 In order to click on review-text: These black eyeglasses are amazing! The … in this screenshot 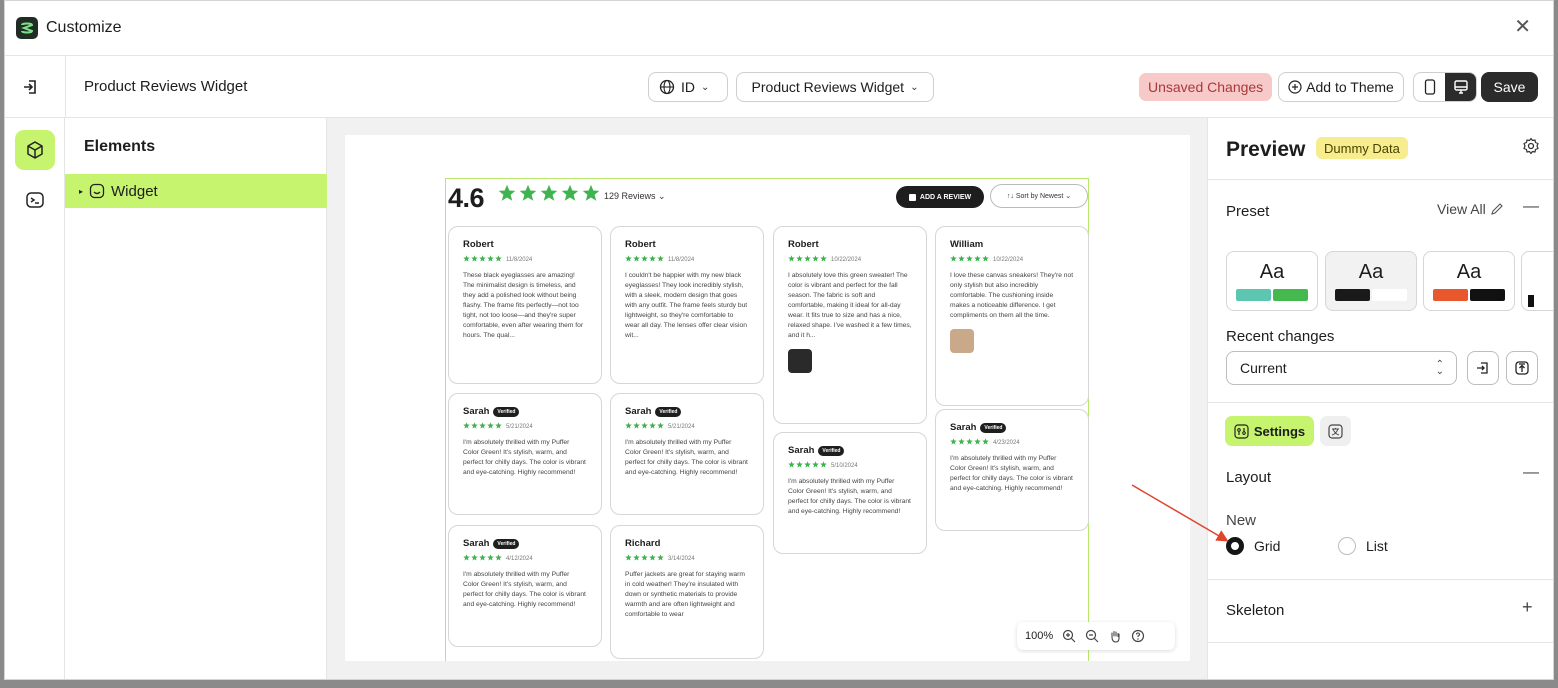, I will do `click(523, 305)`.